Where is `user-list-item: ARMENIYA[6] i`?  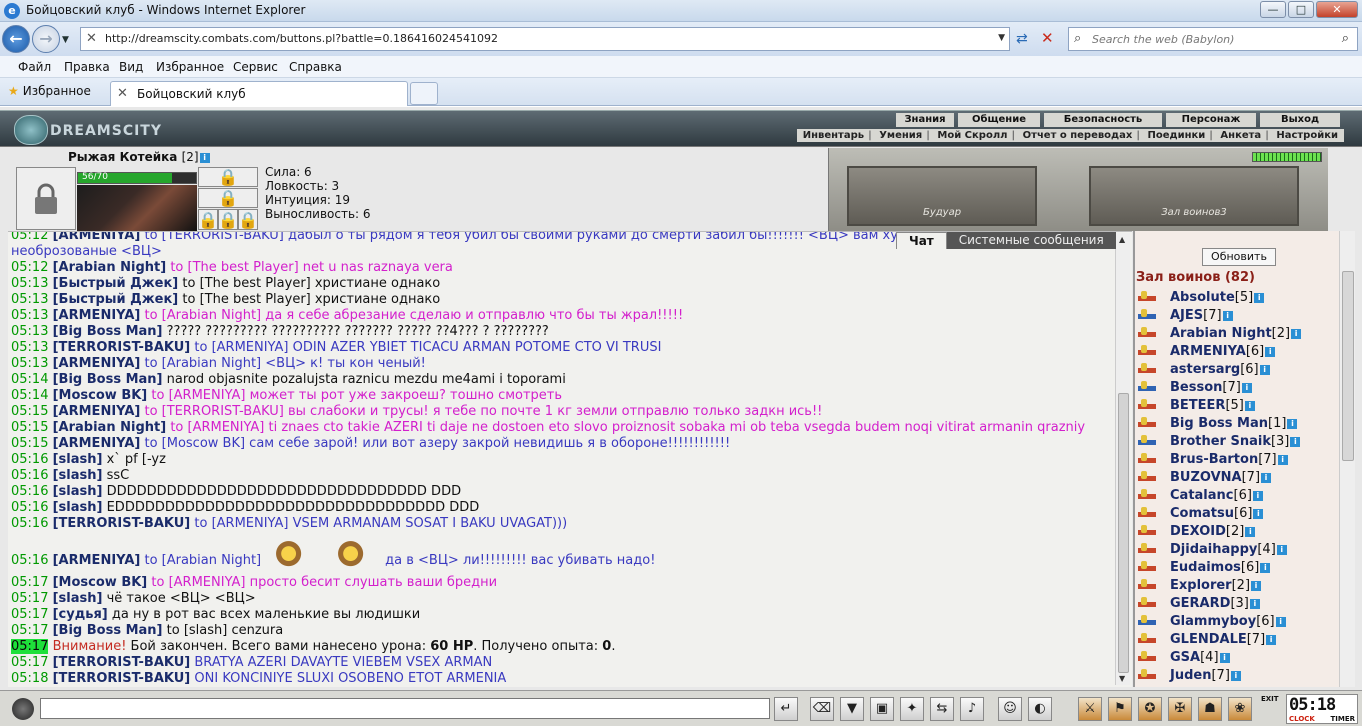 user-list-item: ARMENIYA[6] i is located at coordinates (1243, 352).